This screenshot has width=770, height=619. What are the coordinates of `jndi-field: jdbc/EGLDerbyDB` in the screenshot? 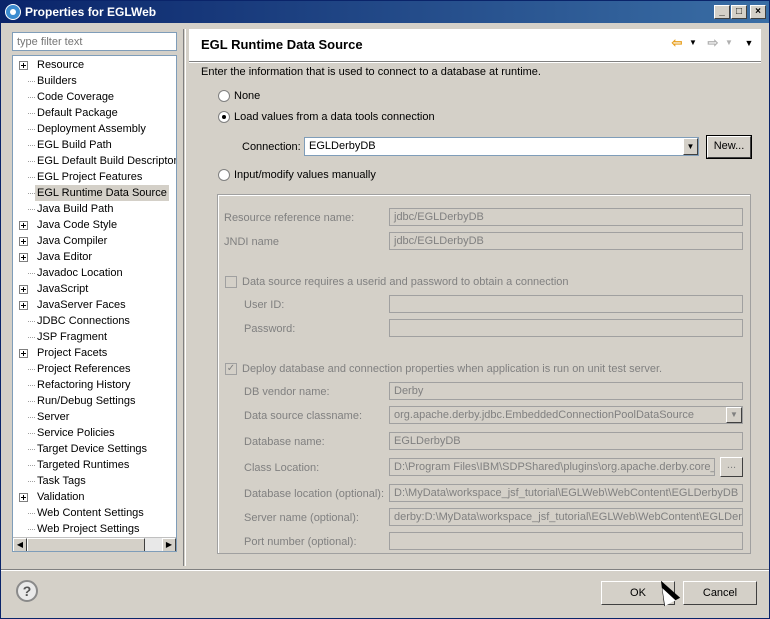 It's located at (566, 241).